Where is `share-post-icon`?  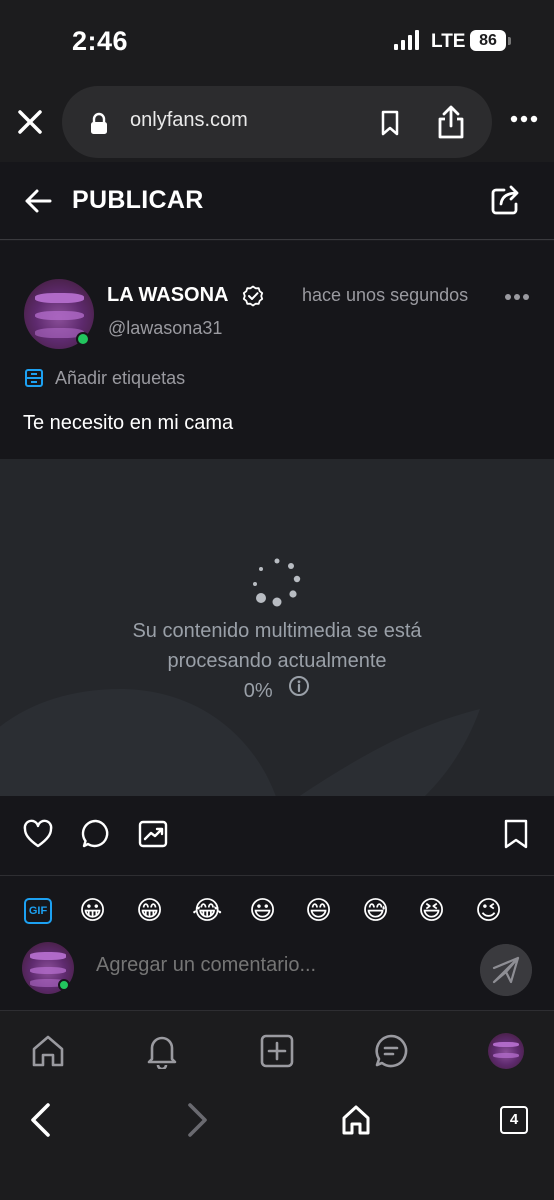
share-post-icon is located at coordinates (506, 200).